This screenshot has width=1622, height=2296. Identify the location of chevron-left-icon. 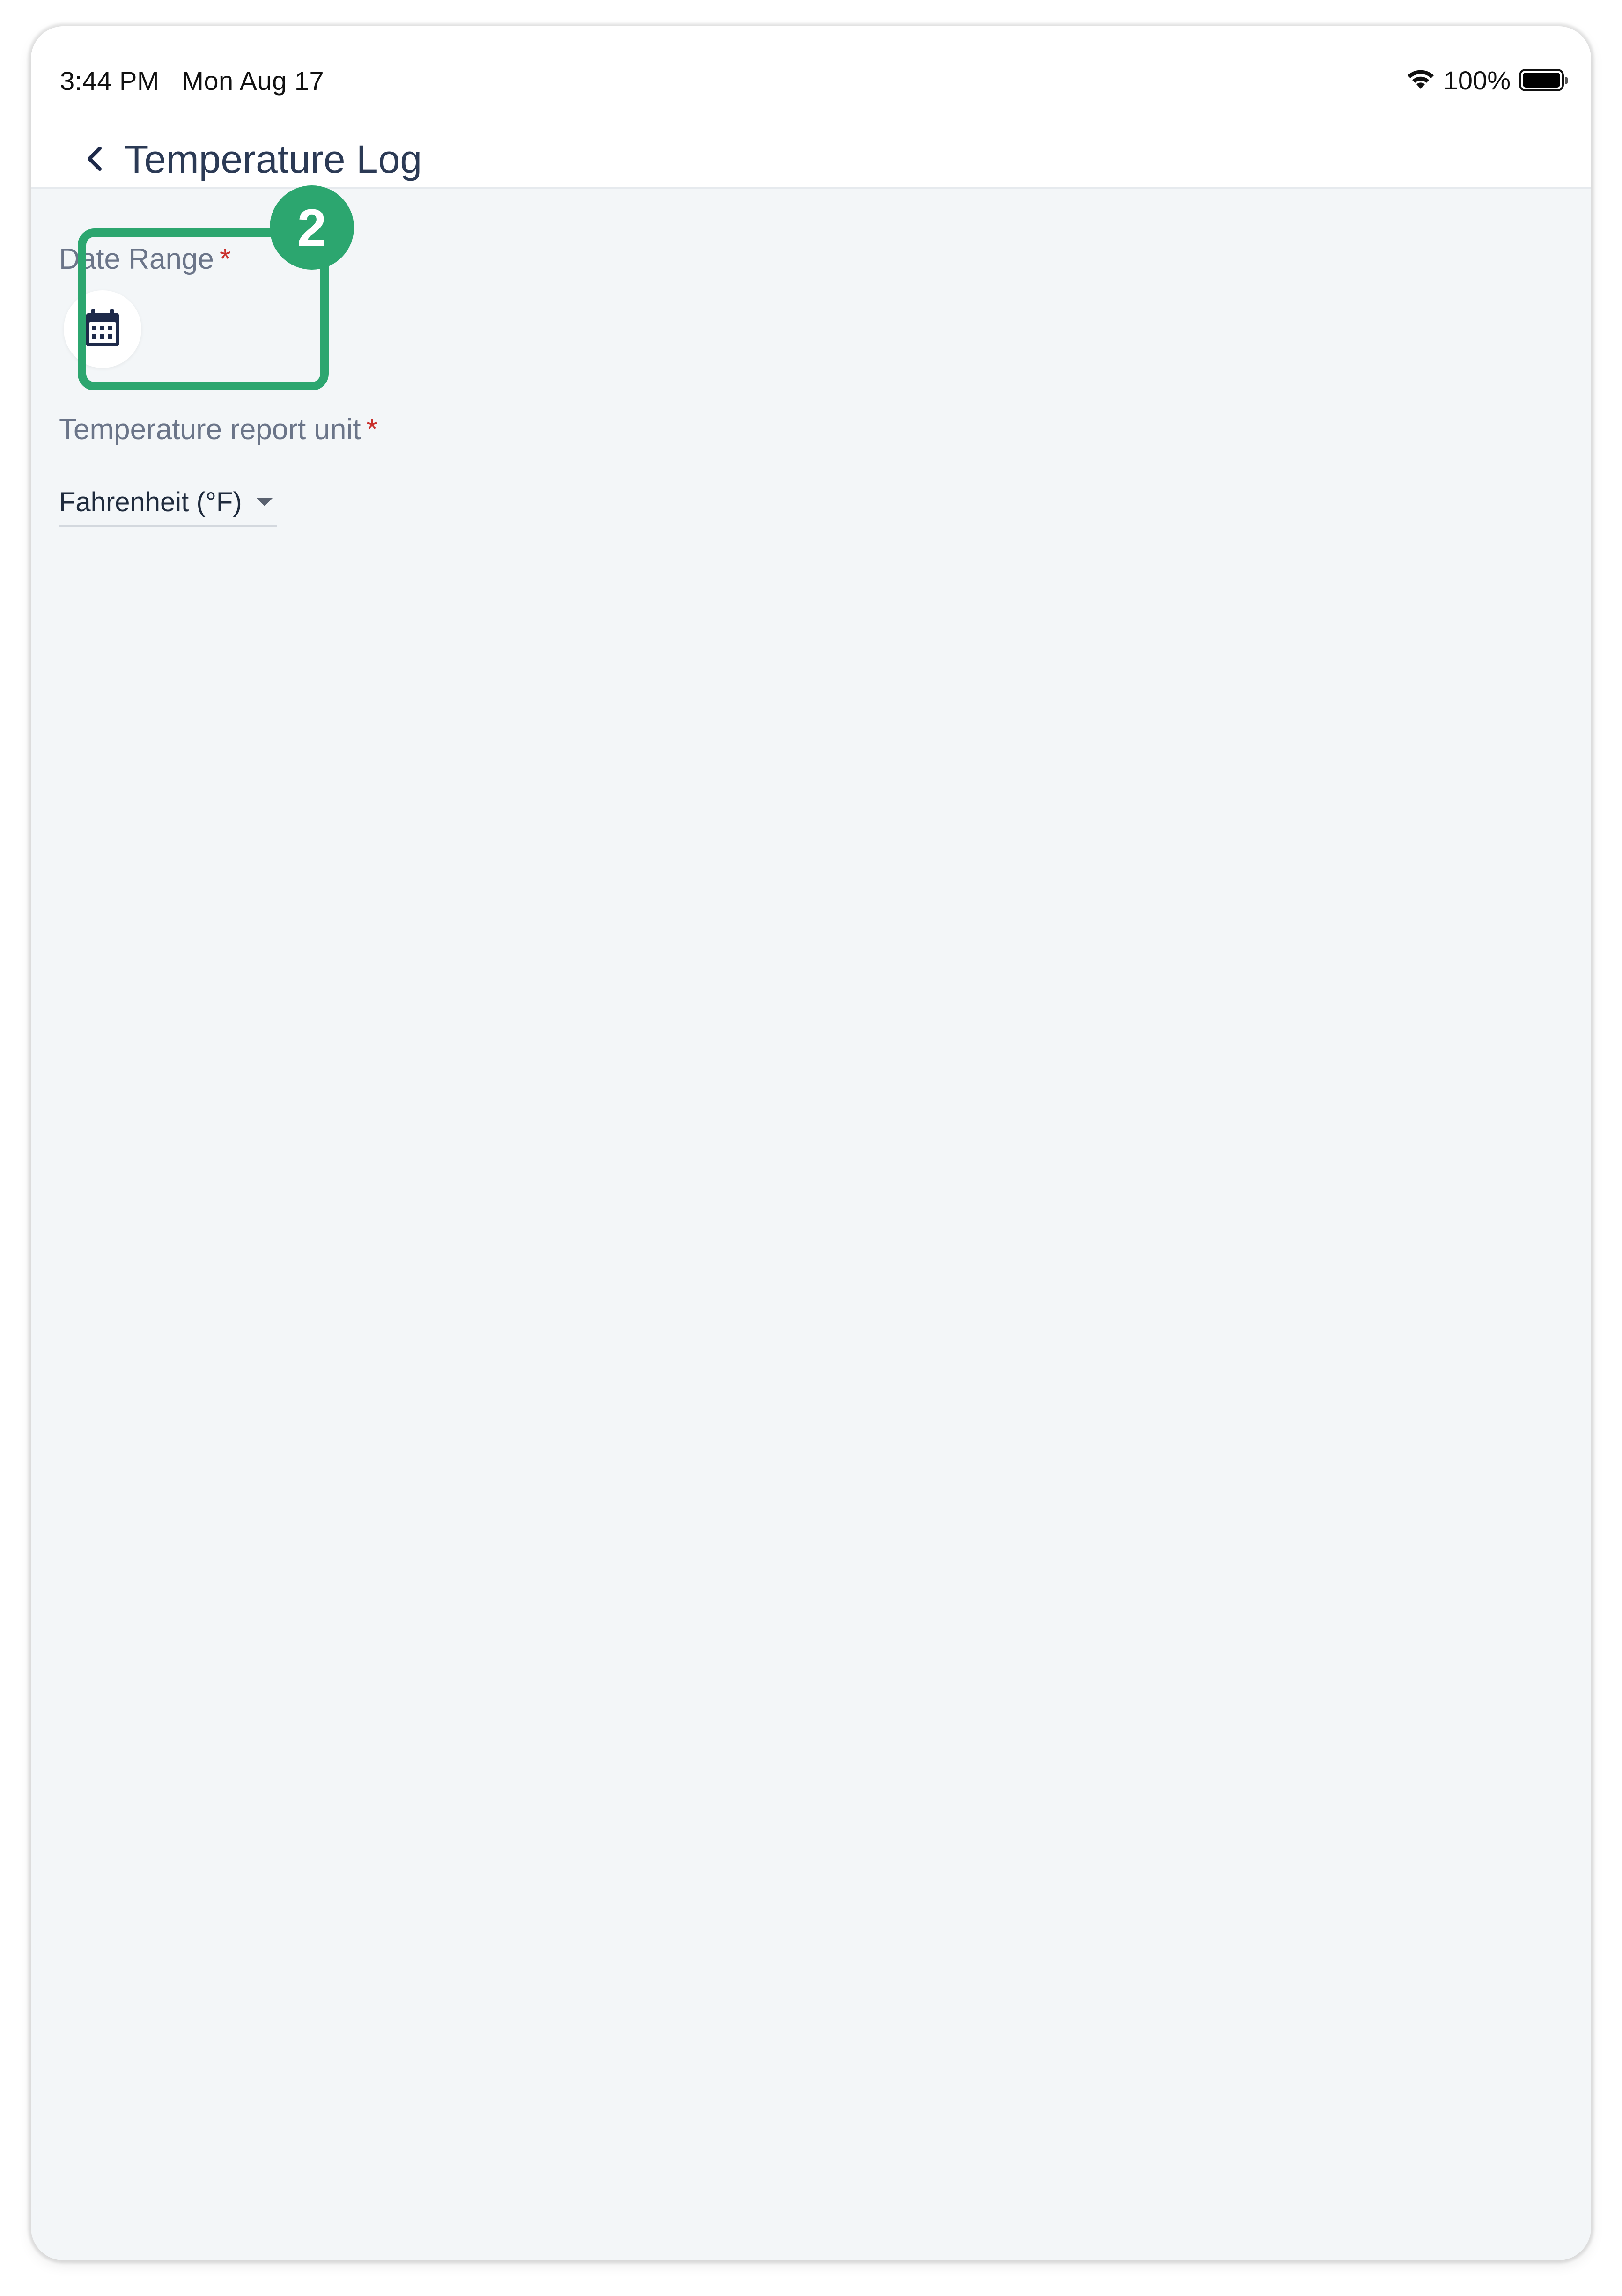
(94, 160).